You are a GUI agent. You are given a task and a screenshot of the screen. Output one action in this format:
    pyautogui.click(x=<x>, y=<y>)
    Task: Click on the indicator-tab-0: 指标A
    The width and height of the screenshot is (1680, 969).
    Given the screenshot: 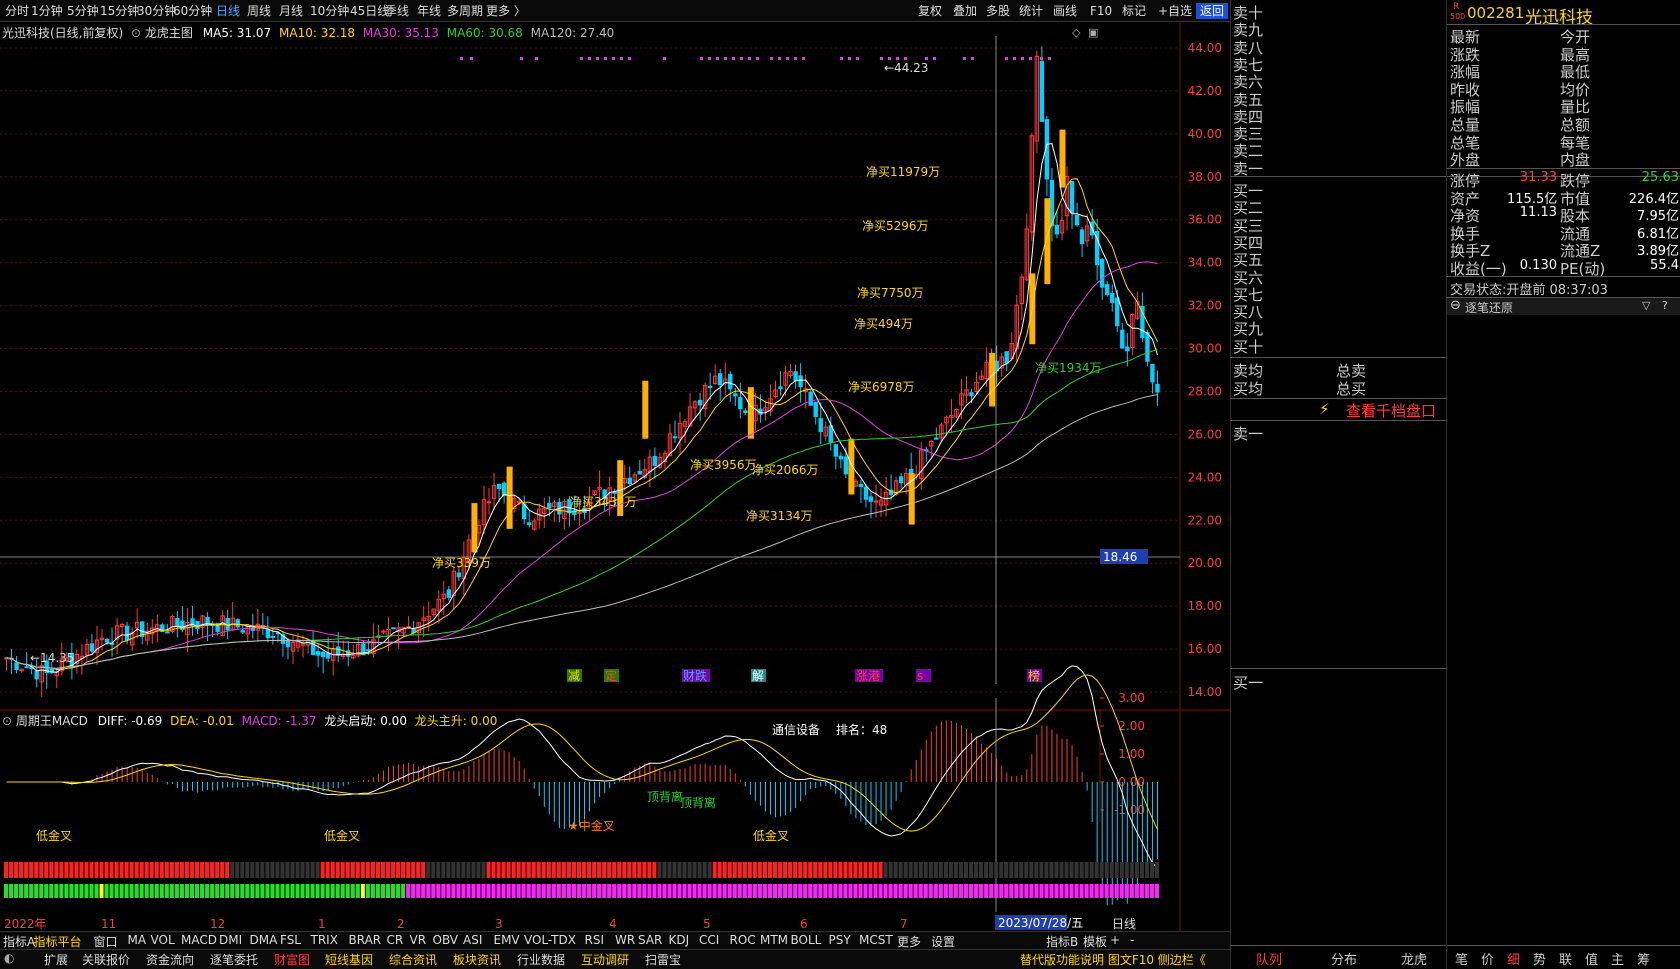 What is the action you would take?
    pyautogui.click(x=19, y=941)
    